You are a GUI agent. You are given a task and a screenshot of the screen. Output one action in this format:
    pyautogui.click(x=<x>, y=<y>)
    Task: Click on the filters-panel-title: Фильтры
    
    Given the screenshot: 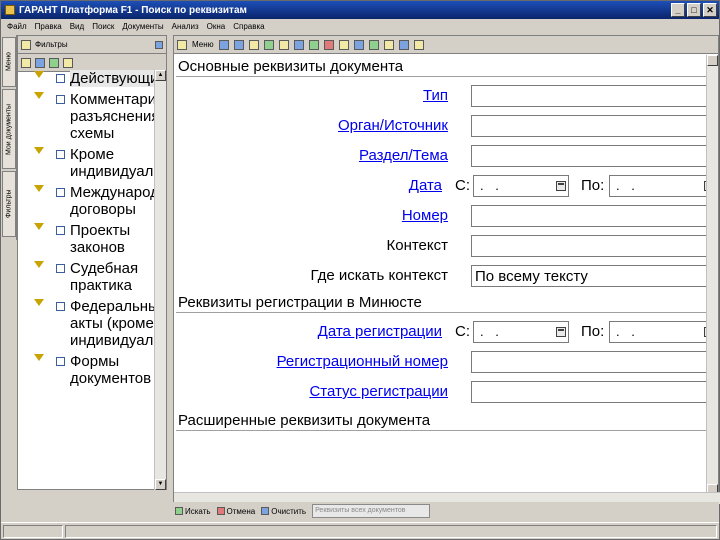 What is the action you would take?
    pyautogui.click(x=51, y=44)
    